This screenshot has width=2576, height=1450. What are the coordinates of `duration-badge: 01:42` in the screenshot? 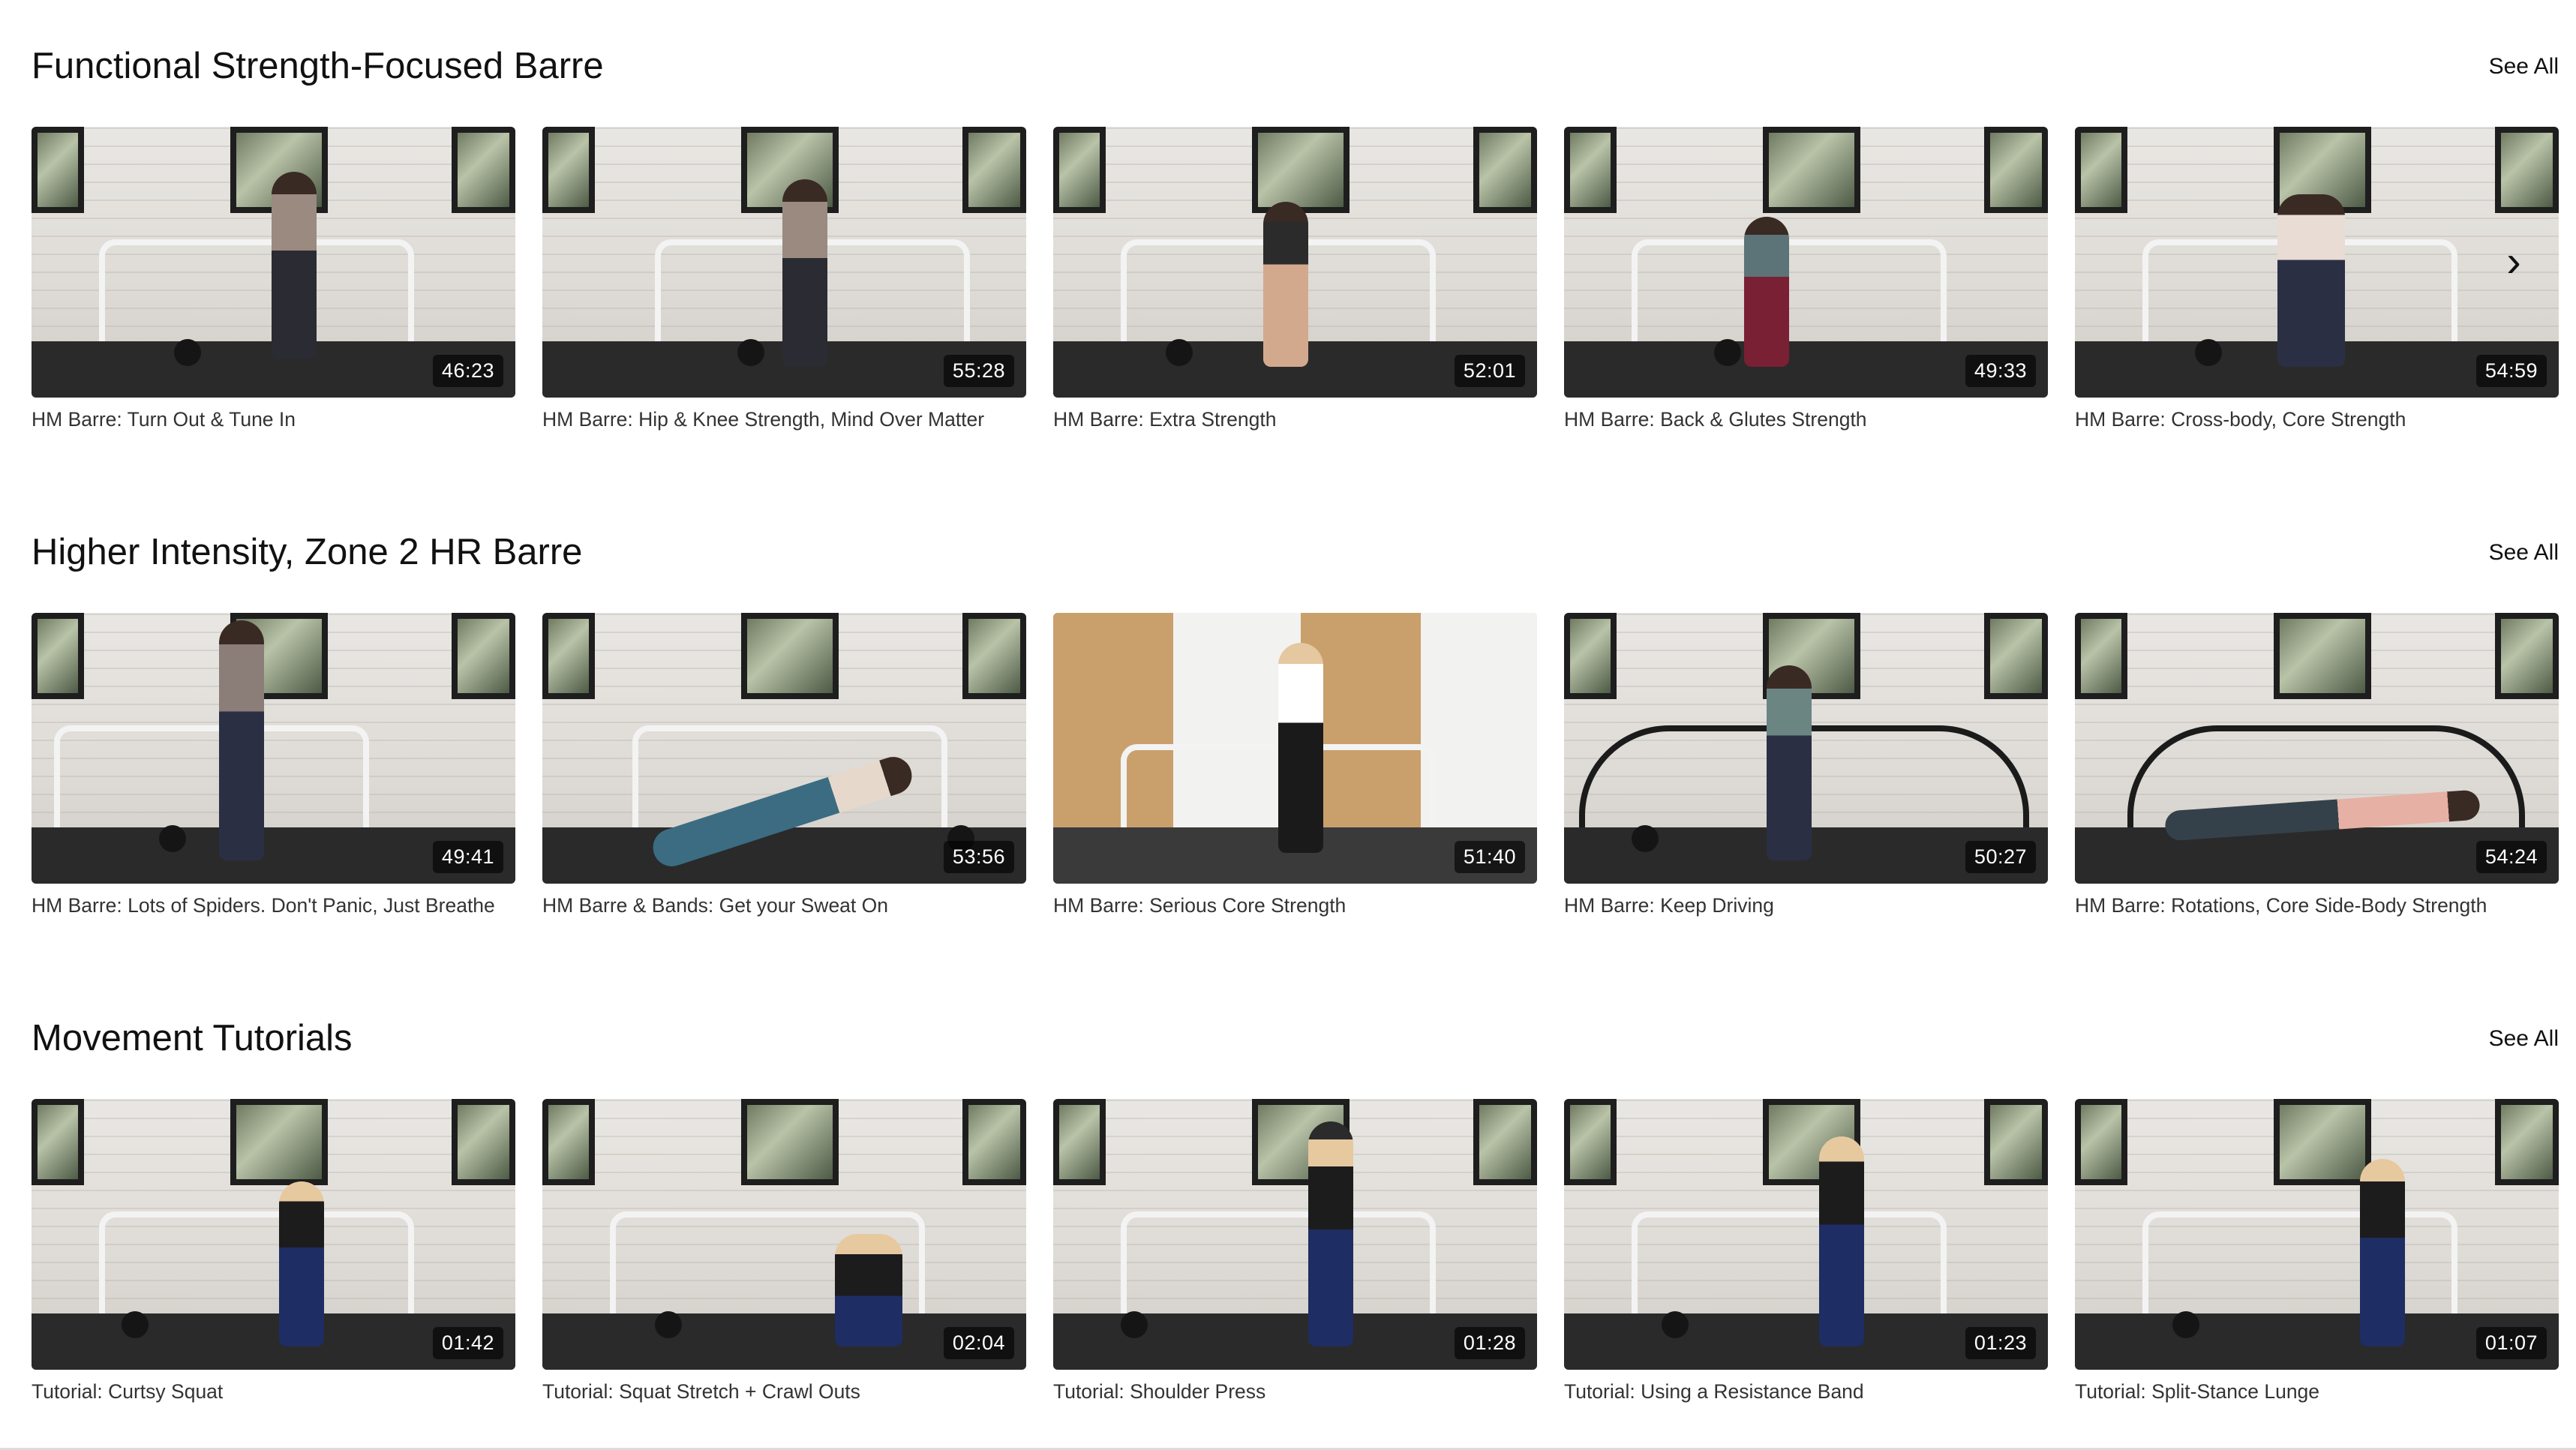 It's located at (467, 1343).